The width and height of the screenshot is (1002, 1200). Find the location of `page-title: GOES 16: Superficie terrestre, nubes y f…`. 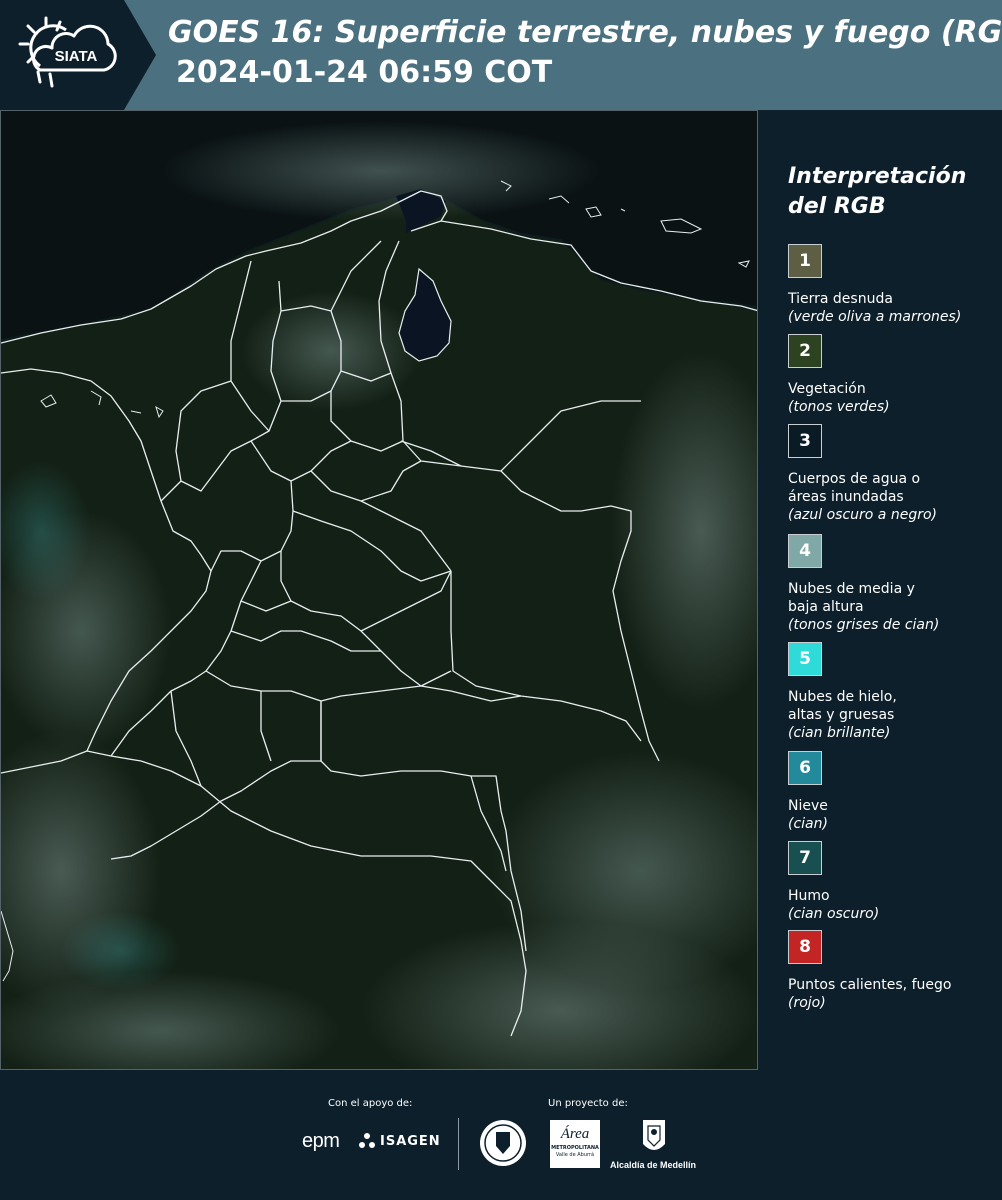

page-title: GOES 16: Superficie terrestre, nubes y f… is located at coordinates (585, 32).